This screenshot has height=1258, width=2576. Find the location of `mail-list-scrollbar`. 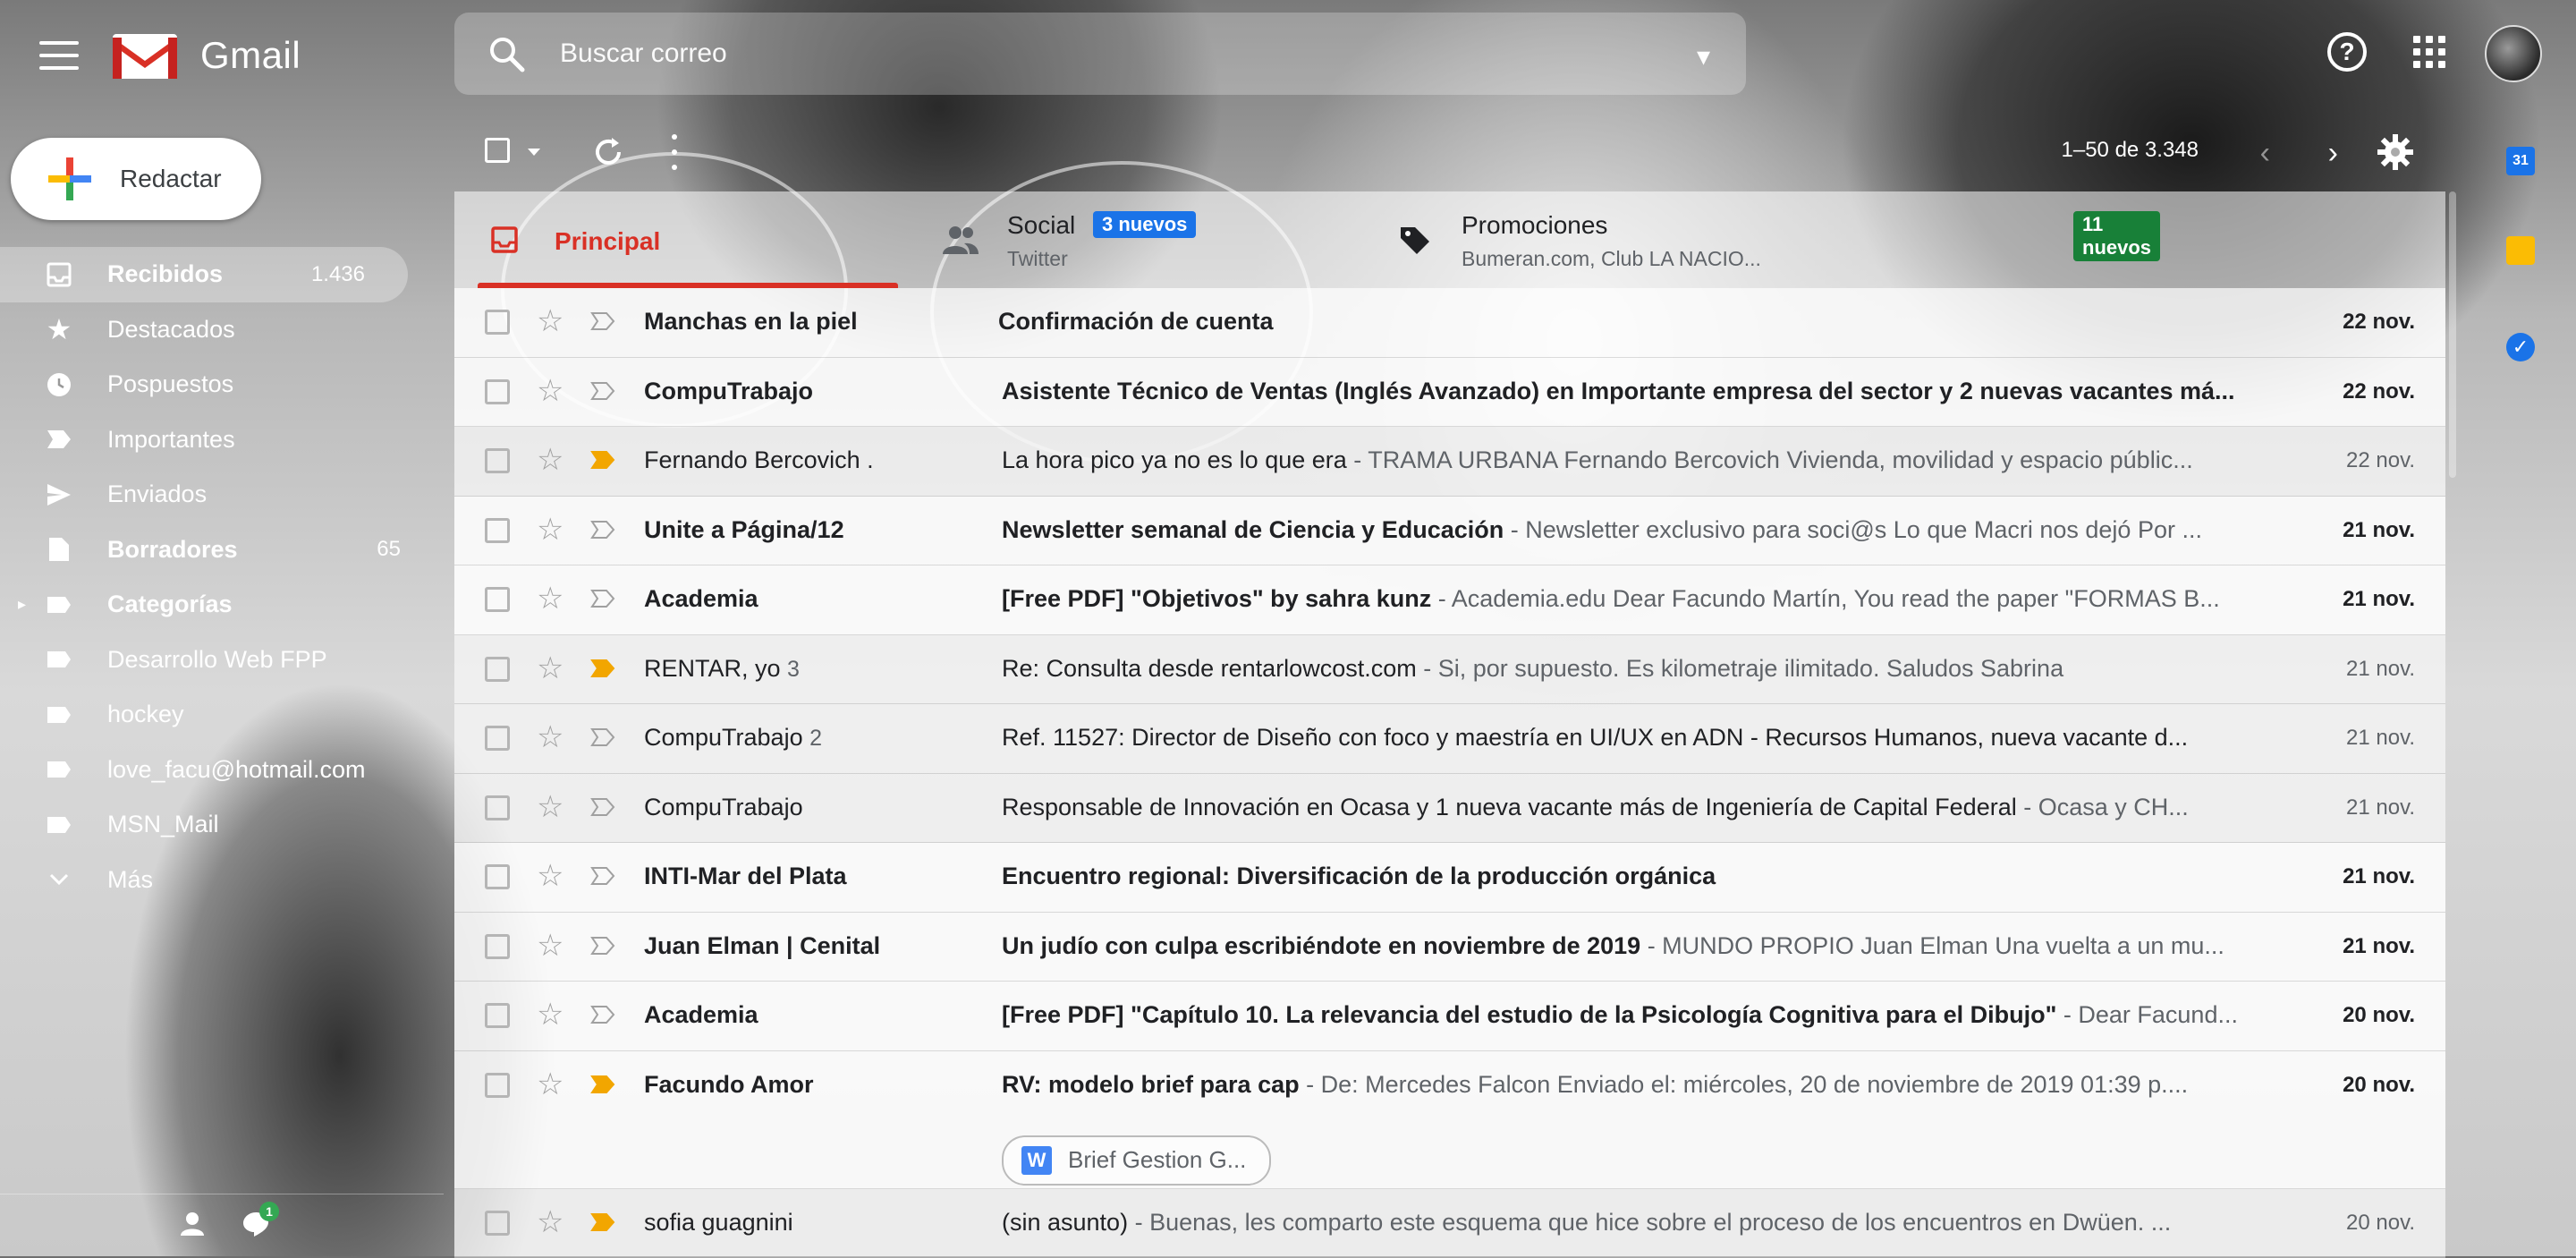

mail-list-scrollbar is located at coordinates (2452, 334).